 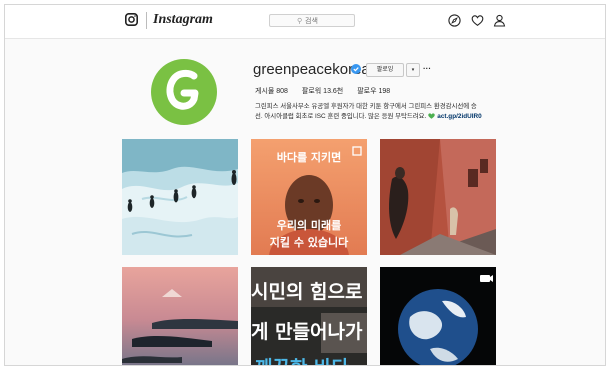 I want to click on post-thumbnail: 바다를 지키면 우리의 미래를 지킬 수 있습니다, so click(x=309, y=197).